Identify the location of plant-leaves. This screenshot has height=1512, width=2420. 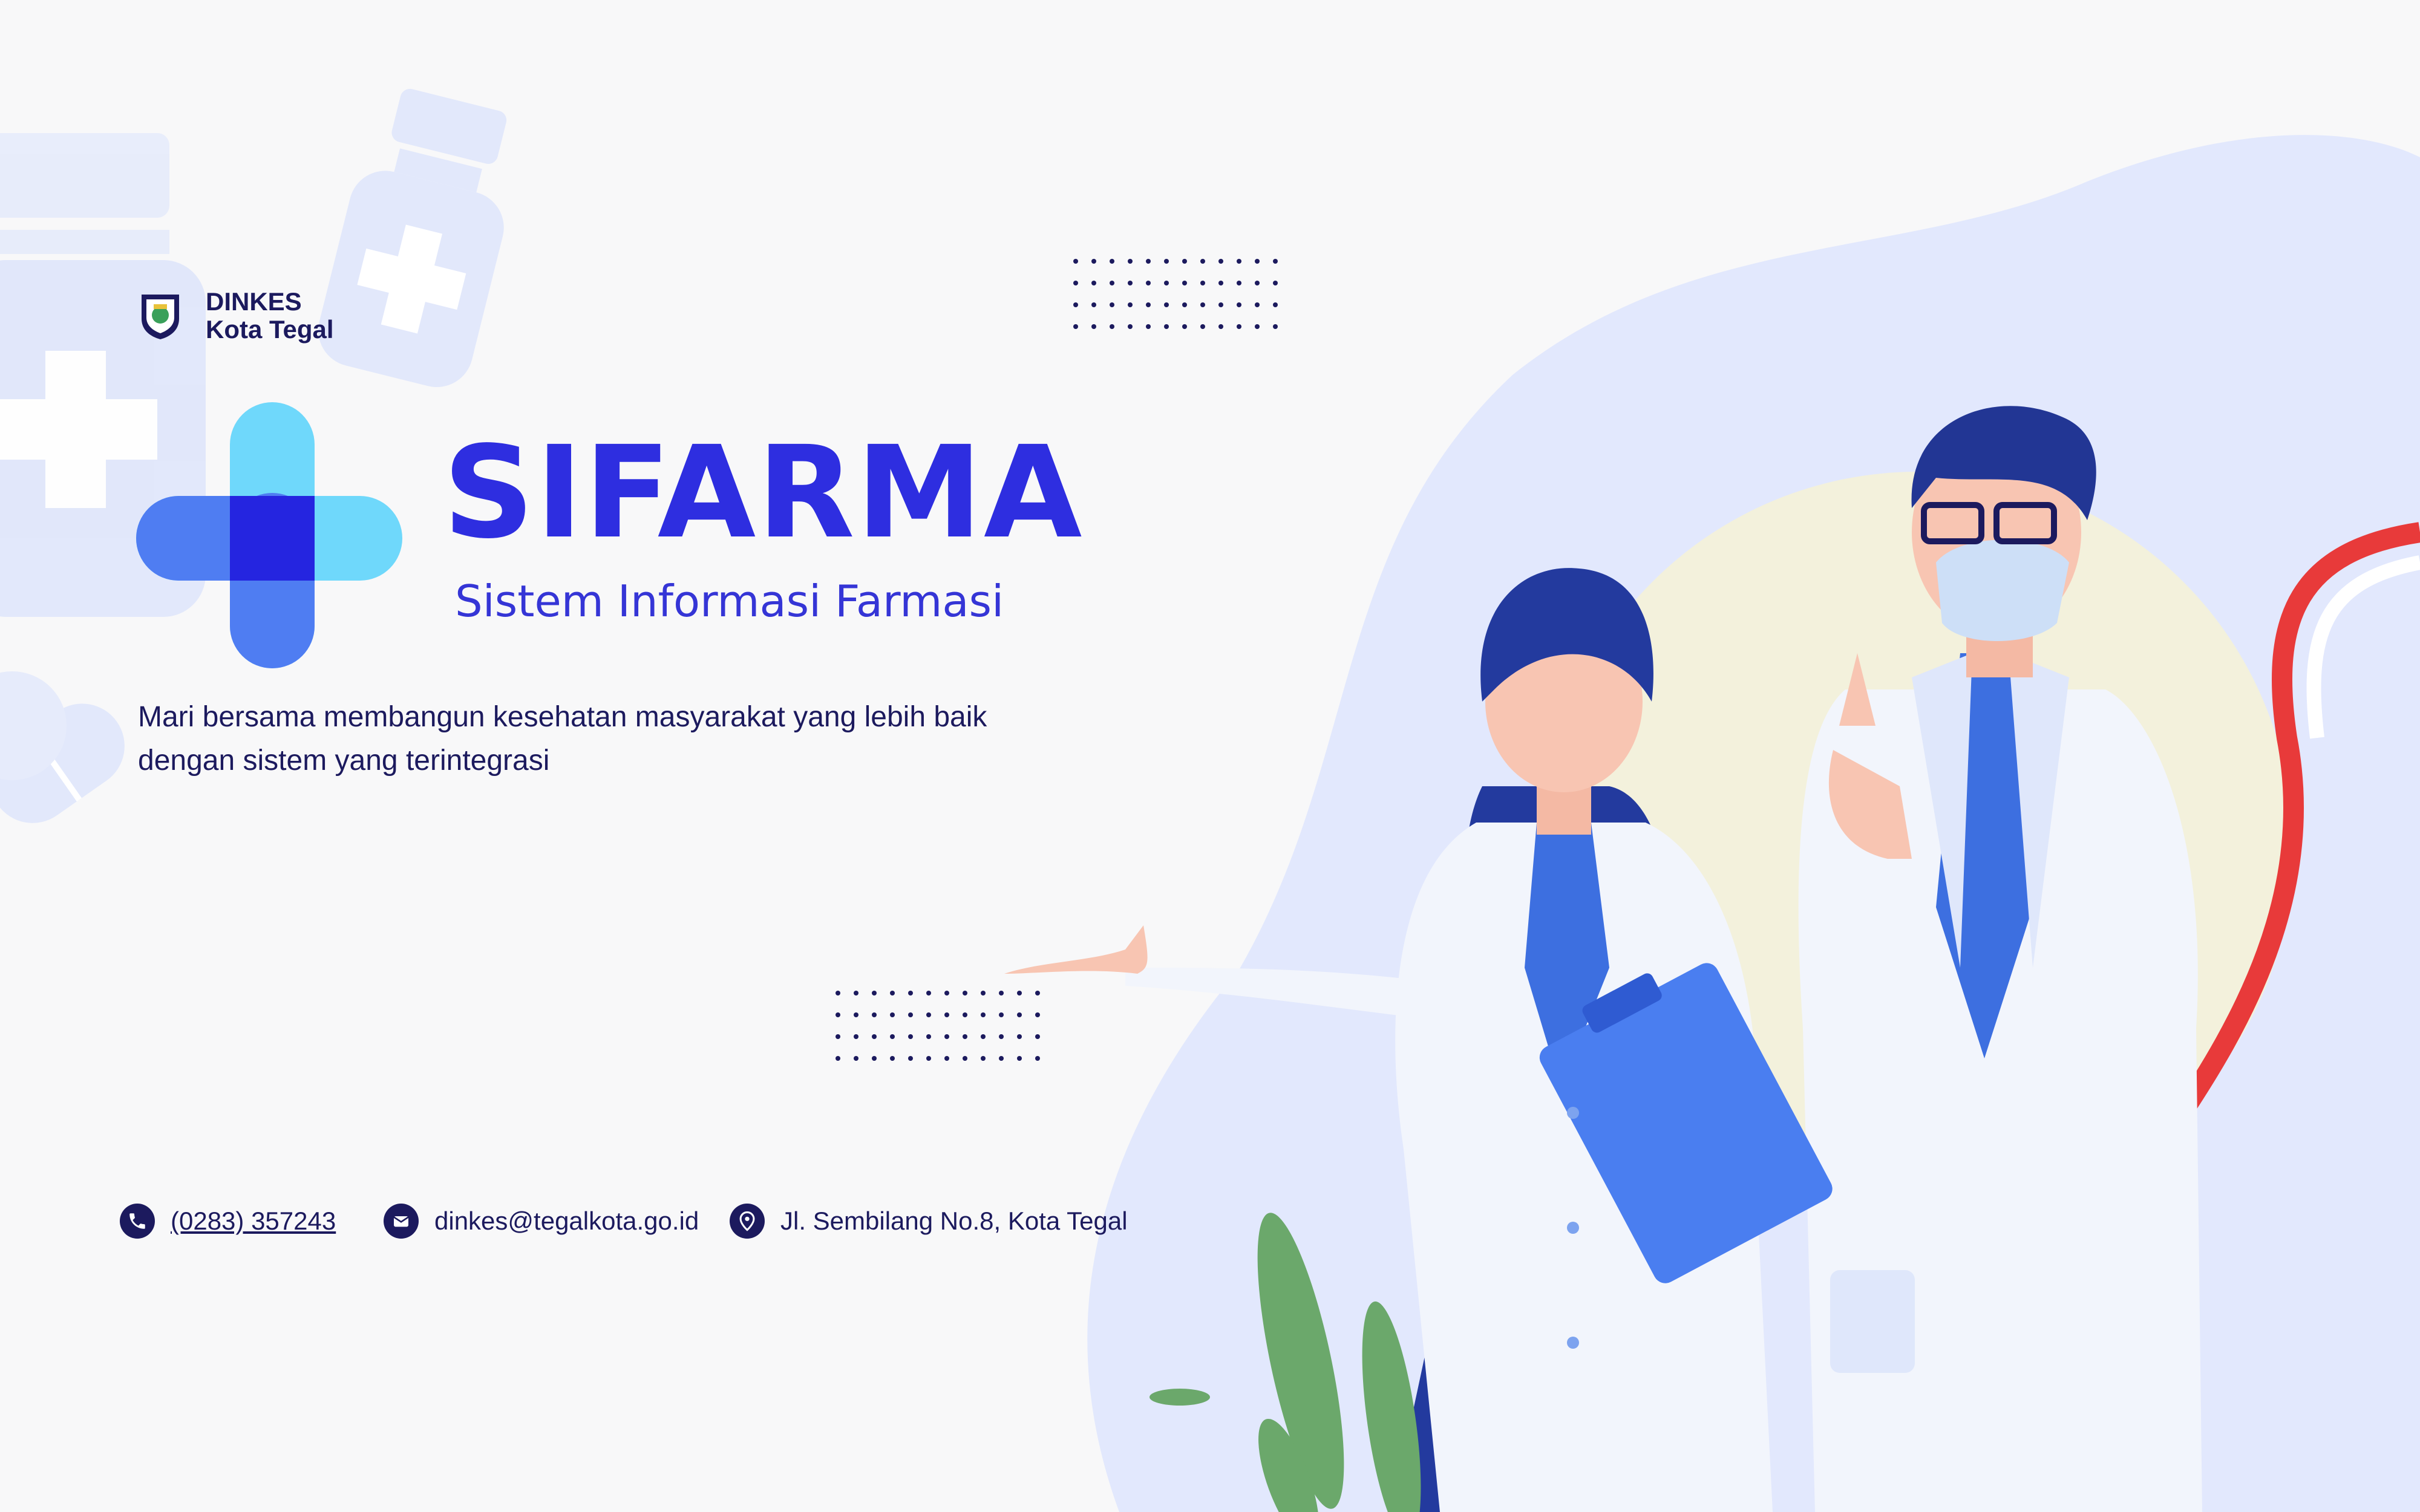
(1285, 1362).